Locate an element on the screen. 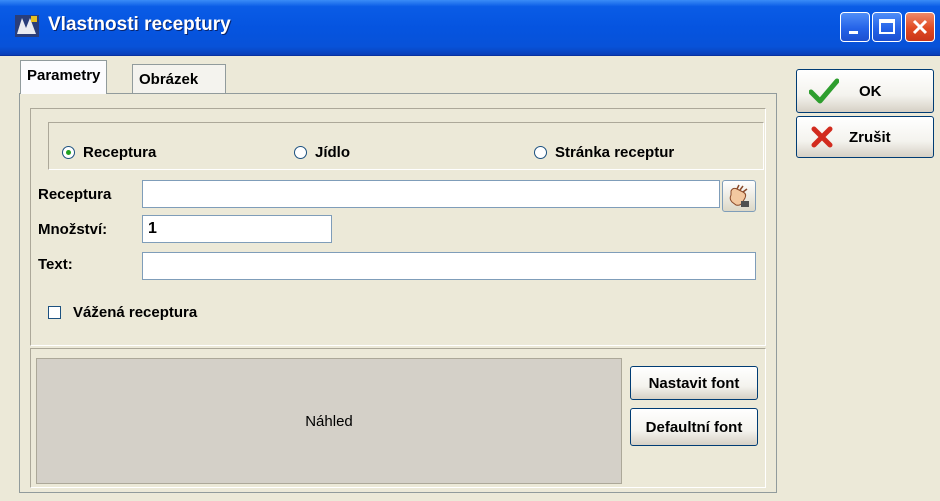 This screenshot has height=501, width=940. app-icon is located at coordinates (27, 26).